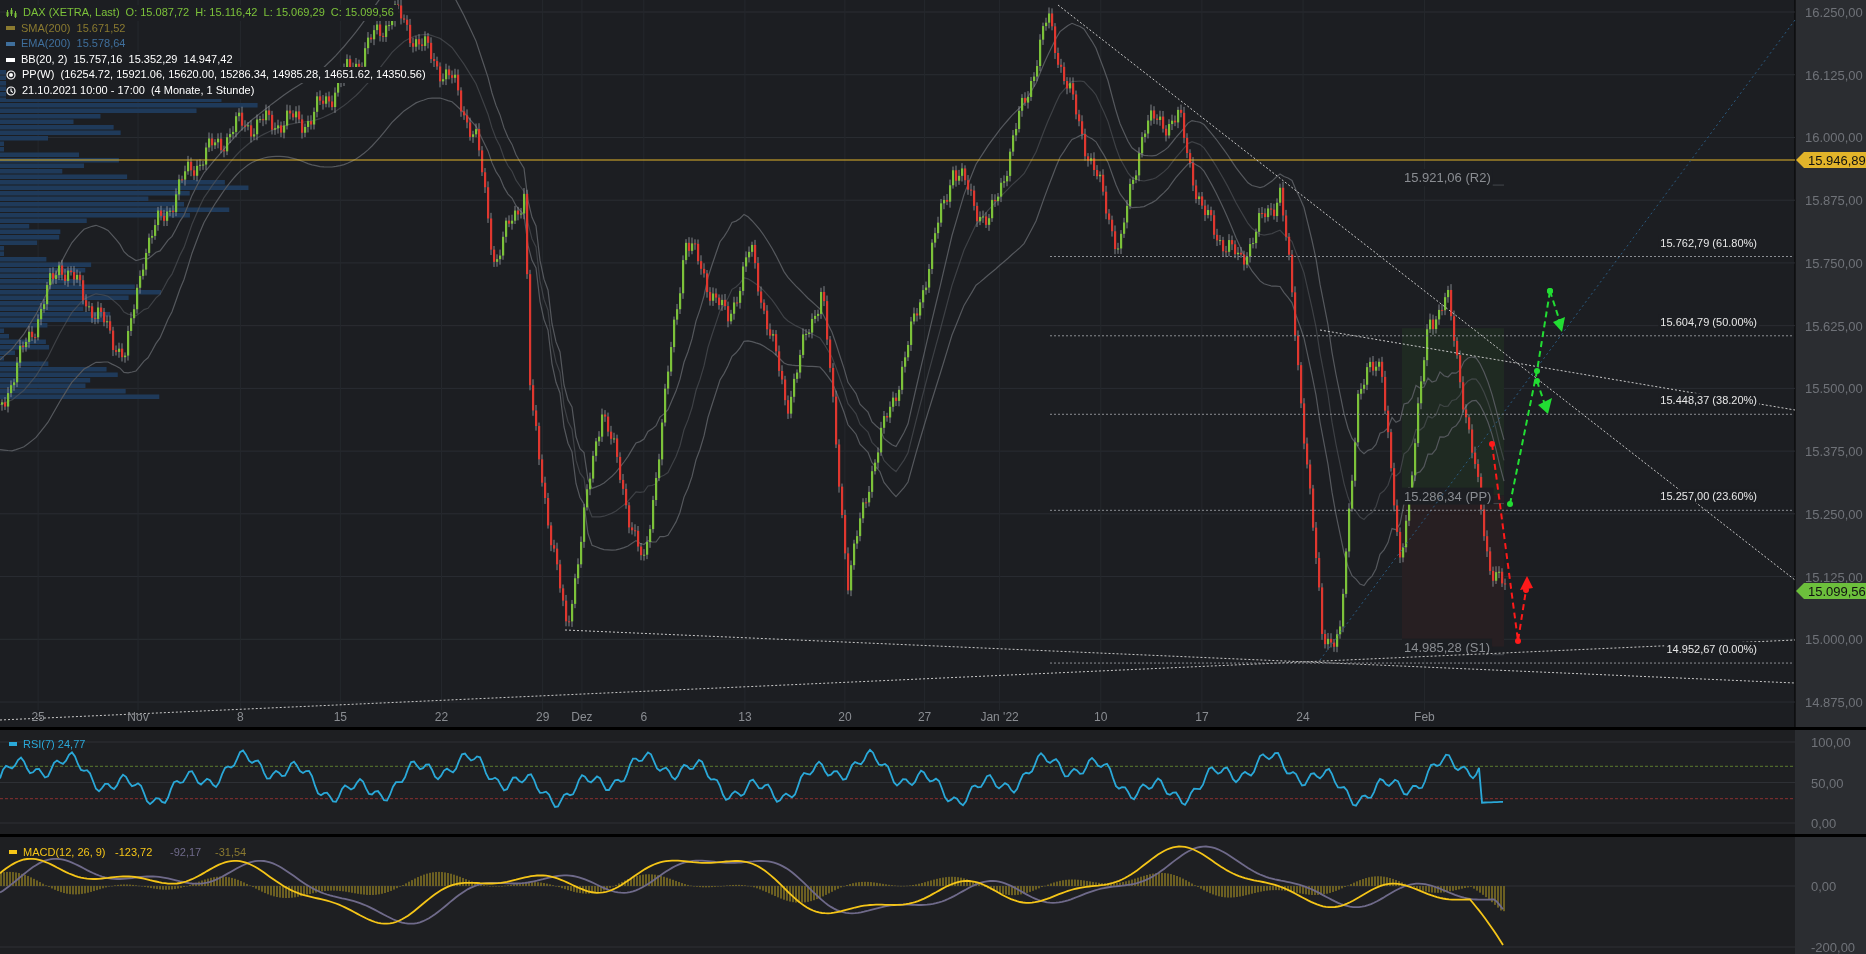 This screenshot has width=1866, height=954. I want to click on price-tick-label: 16.000,00, so click(1834, 138).